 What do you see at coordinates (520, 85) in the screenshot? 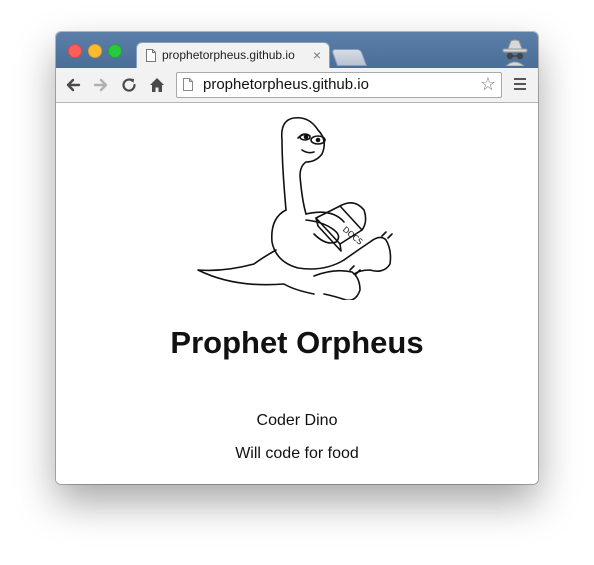
I see `menu-icon` at bounding box center [520, 85].